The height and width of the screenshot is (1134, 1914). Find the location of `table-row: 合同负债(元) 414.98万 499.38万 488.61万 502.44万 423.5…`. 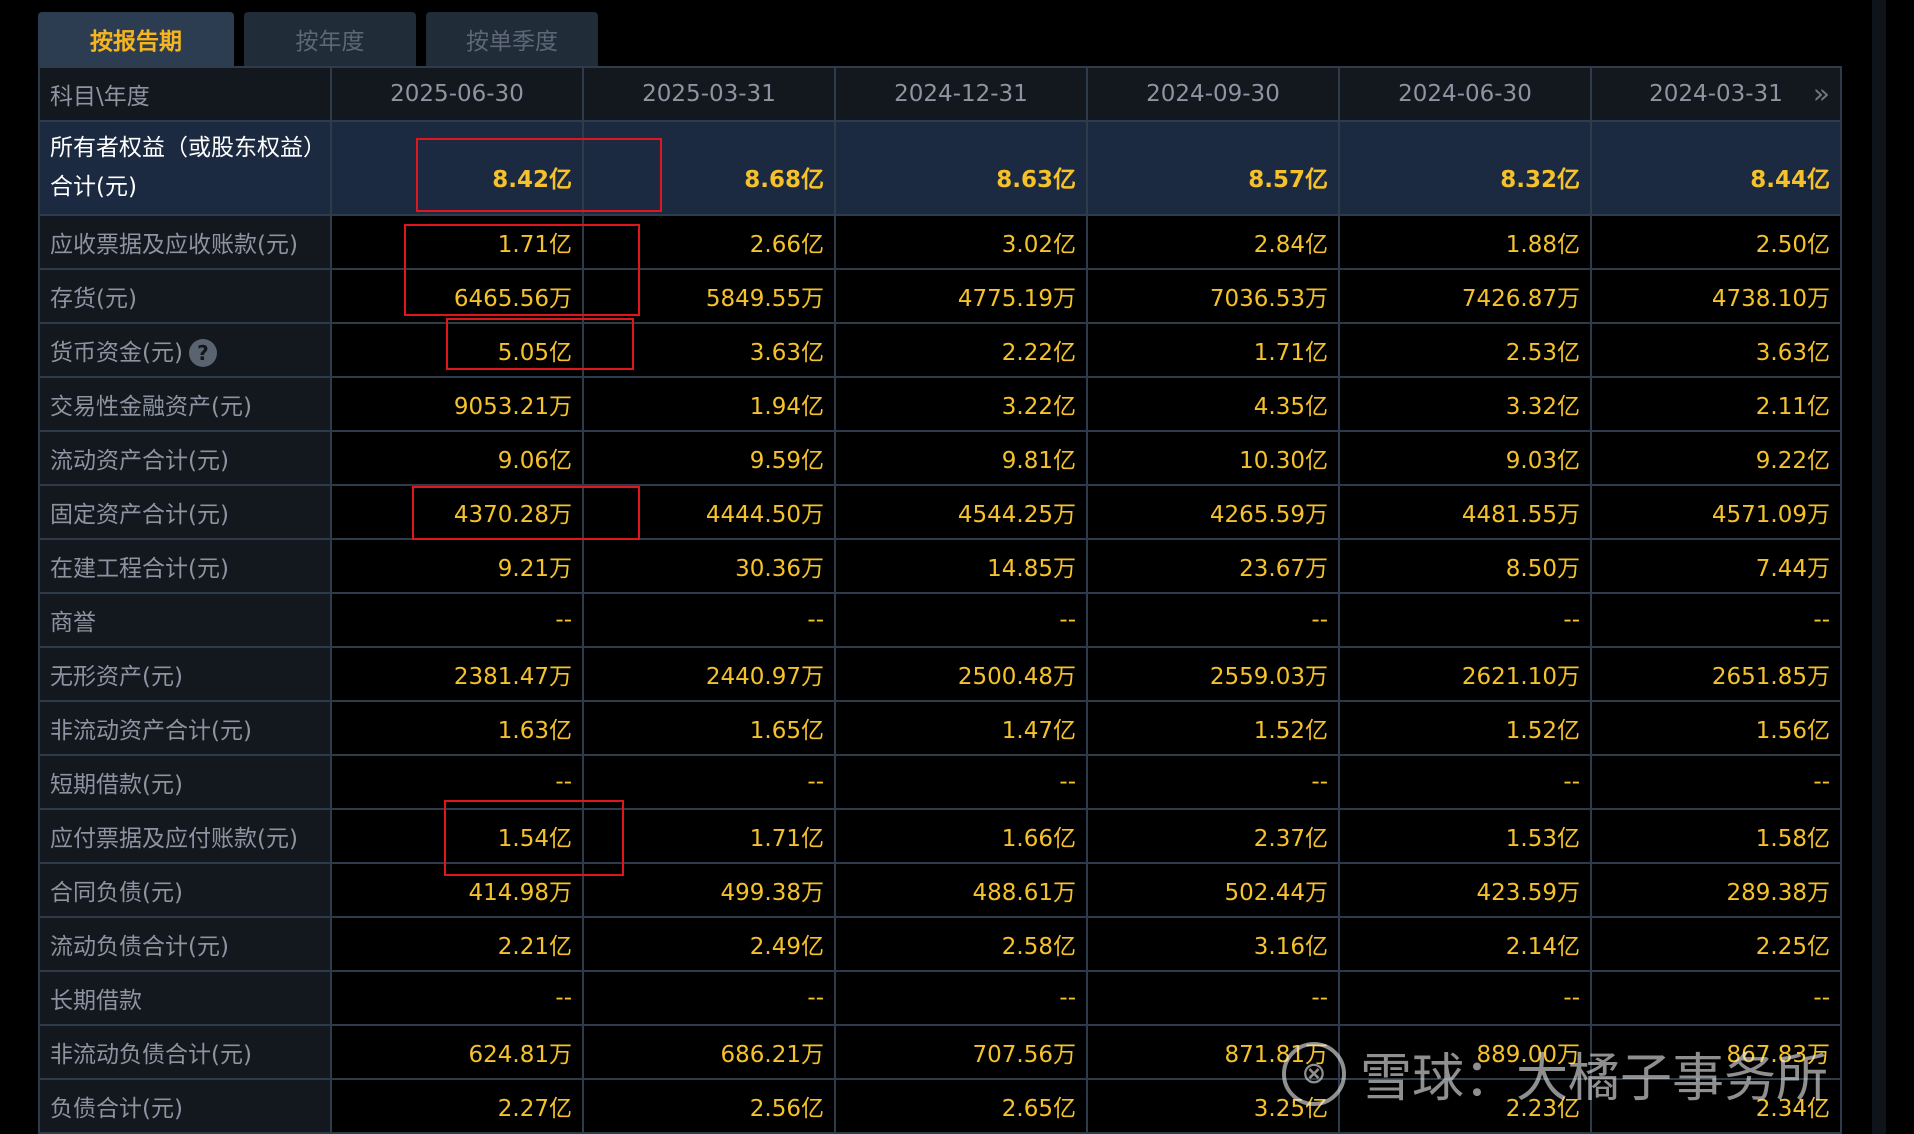

table-row: 合同负债(元) 414.98万 499.38万 488.61万 502.44万 423.5… is located at coordinates (940, 890).